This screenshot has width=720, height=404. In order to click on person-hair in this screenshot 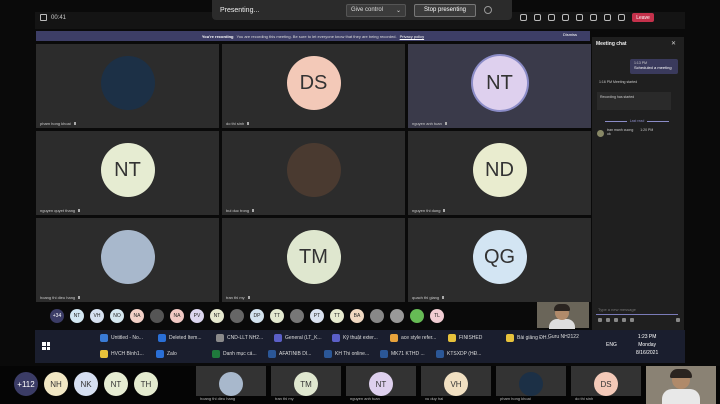, I will do `click(562, 307)`.